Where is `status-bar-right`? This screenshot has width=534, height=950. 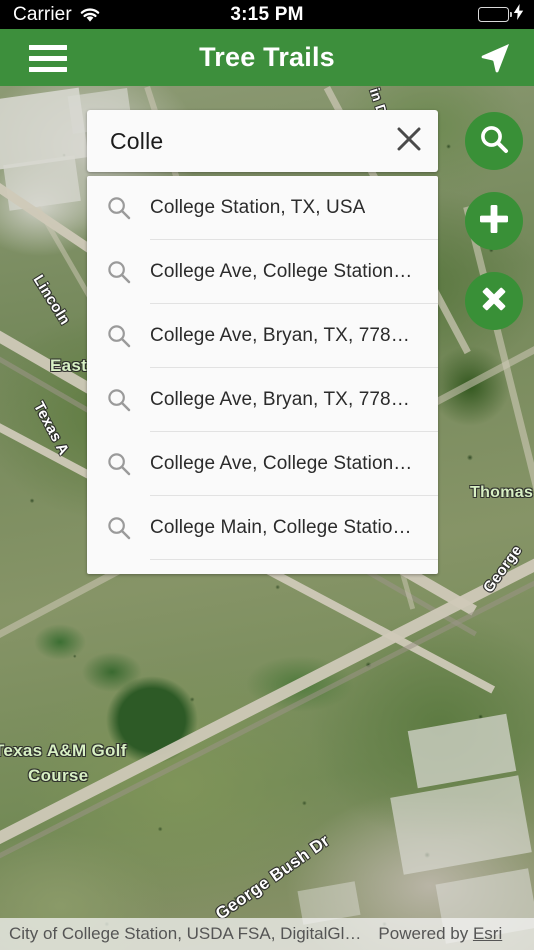 status-bar-right is located at coordinates (501, 14).